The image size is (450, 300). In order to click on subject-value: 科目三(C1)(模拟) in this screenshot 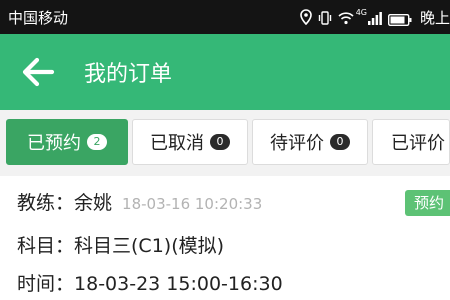, I will do `click(149, 246)`.